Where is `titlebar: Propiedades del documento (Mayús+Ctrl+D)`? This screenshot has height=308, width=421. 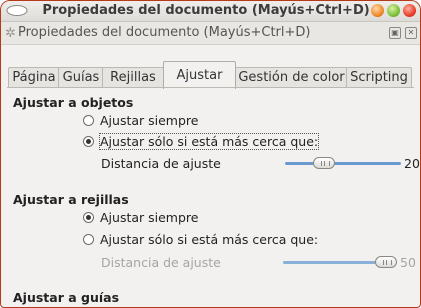 titlebar: Propiedades del documento (Mayús+Ctrl+D) is located at coordinates (210, 11).